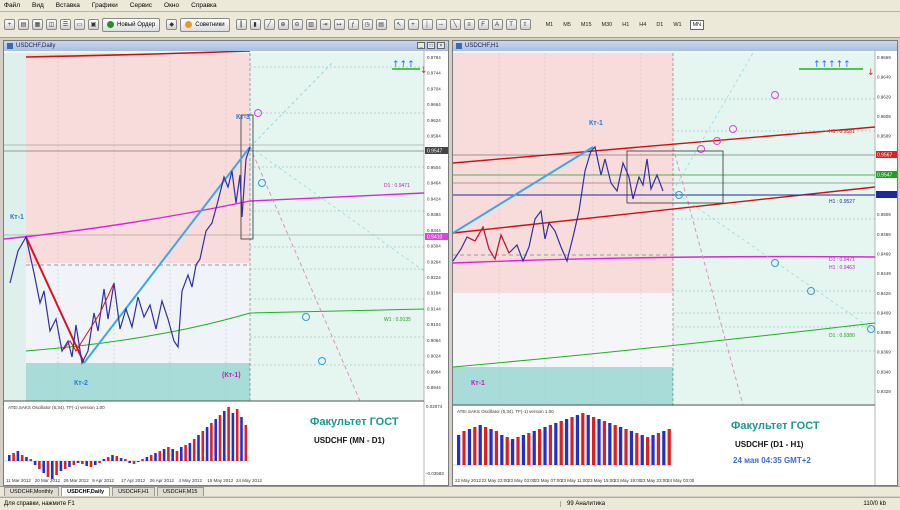 This screenshot has width=900, height=510. Describe the element at coordinates (434, 356) in the screenshot. I see `price-tick-label: 0.9024` at that location.